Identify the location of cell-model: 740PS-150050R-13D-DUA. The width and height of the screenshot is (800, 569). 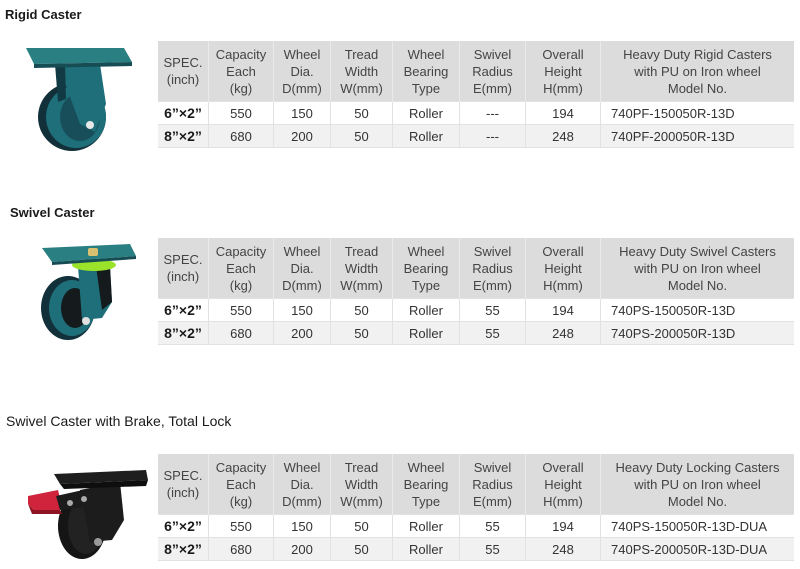
(697, 526).